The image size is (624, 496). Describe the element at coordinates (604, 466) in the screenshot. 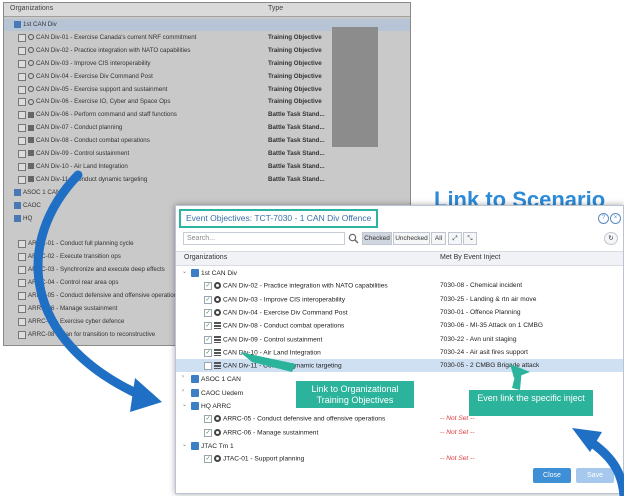

I see `curved-arrow-right` at that location.